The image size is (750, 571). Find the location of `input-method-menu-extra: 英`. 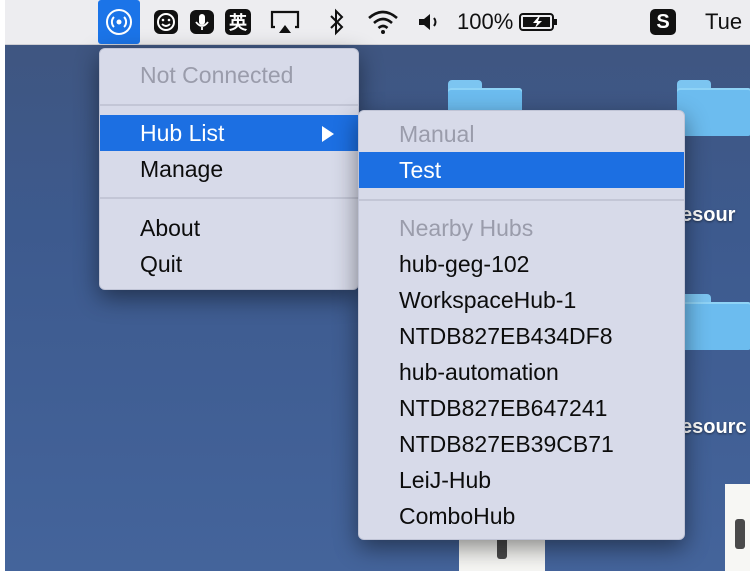

input-method-menu-extra: 英 is located at coordinates (238, 22).